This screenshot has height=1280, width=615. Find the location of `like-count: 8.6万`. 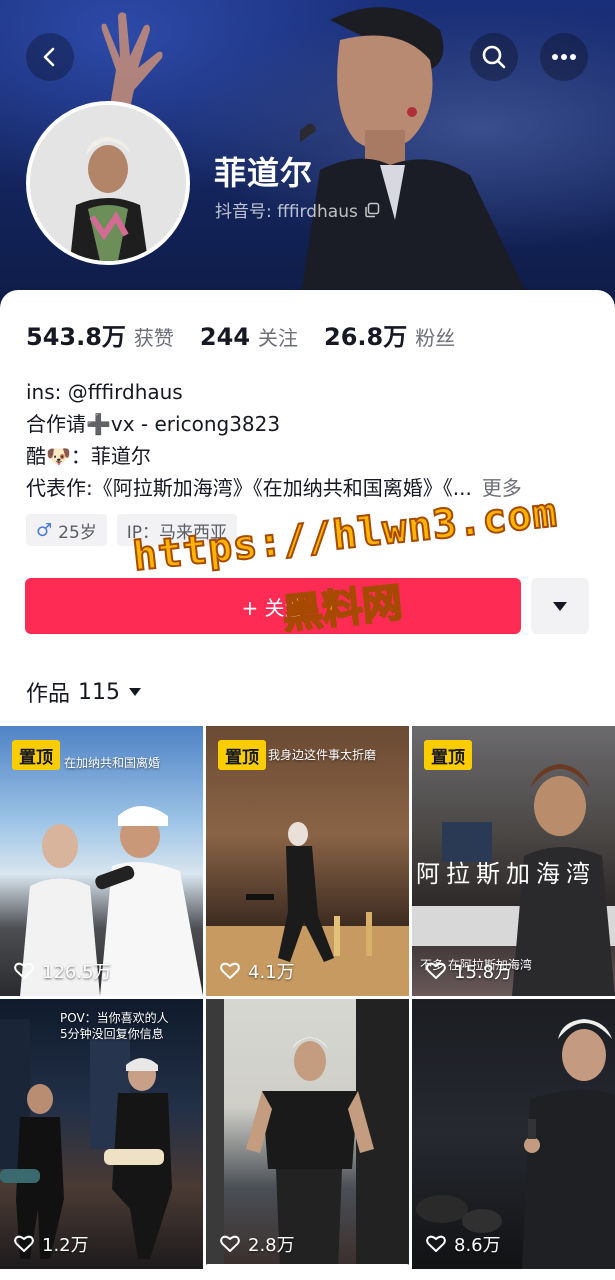

like-count: 8.6万 is located at coordinates (463, 1244).